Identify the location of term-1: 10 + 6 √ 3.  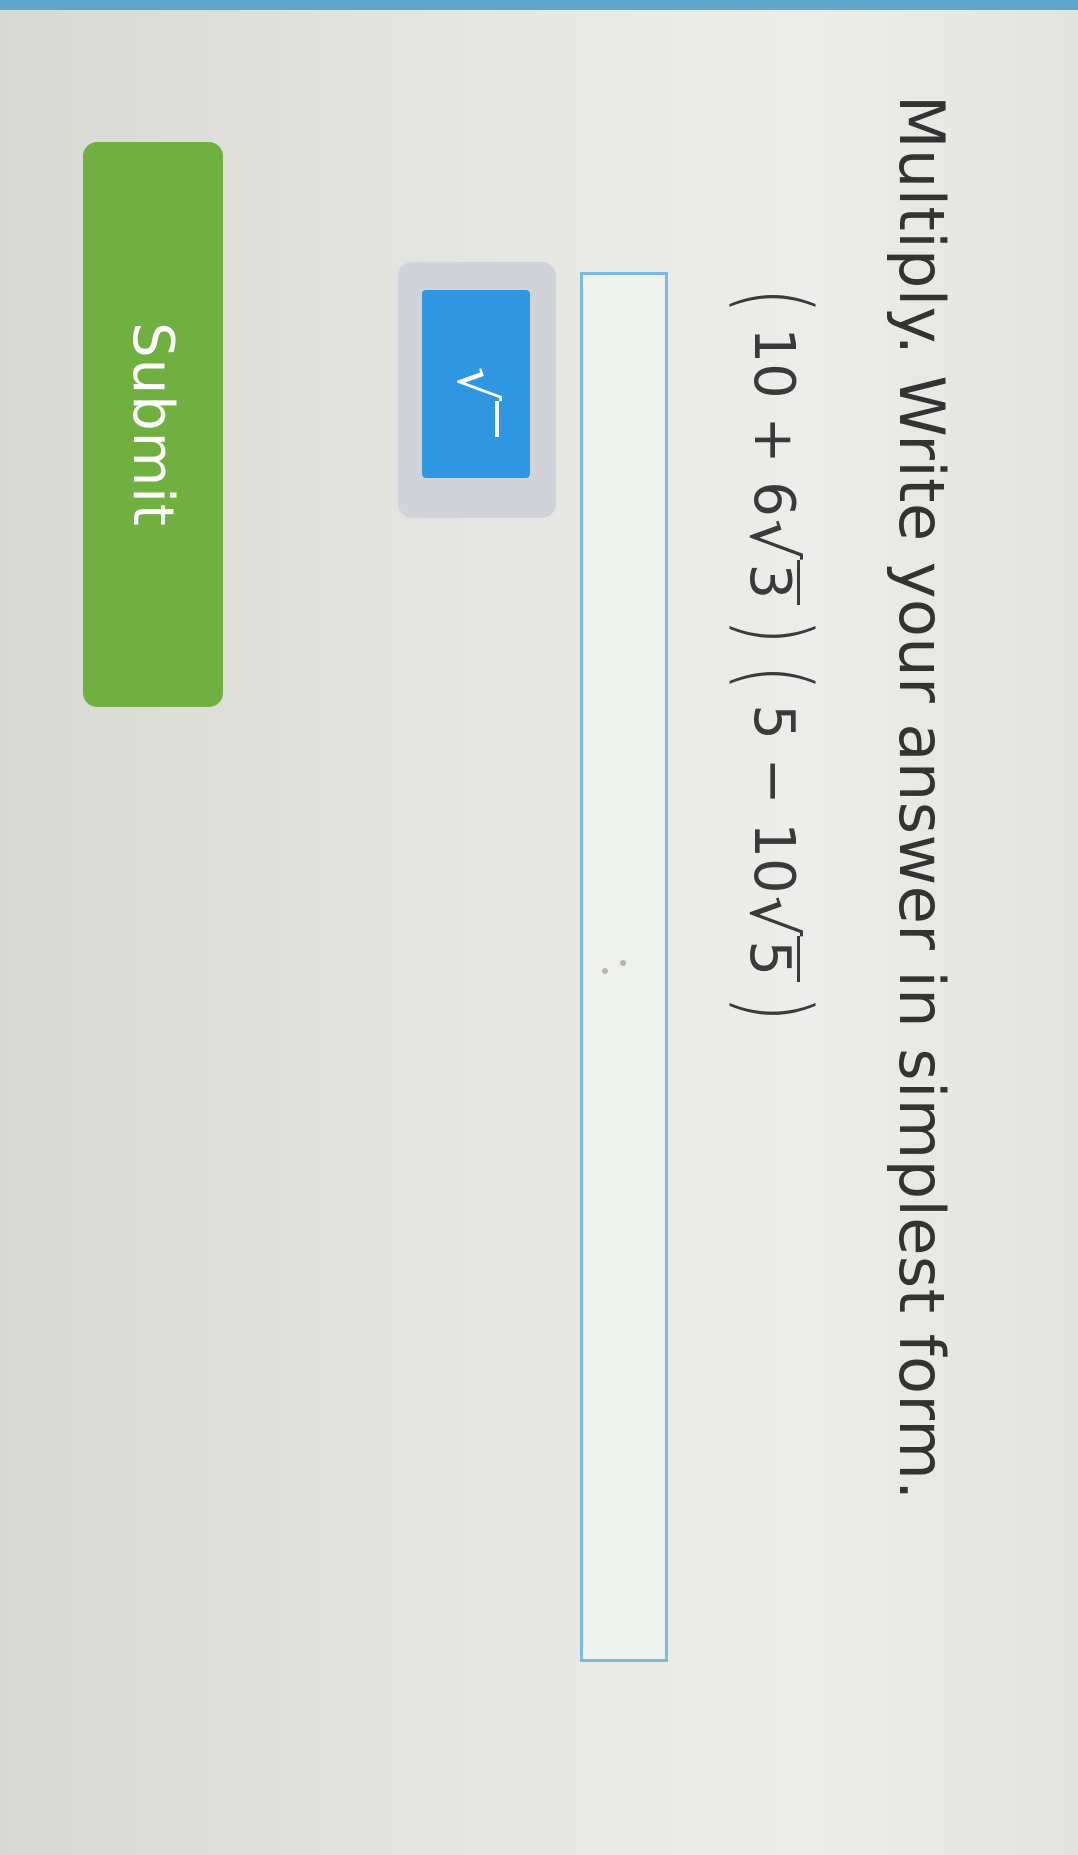
(773, 466).